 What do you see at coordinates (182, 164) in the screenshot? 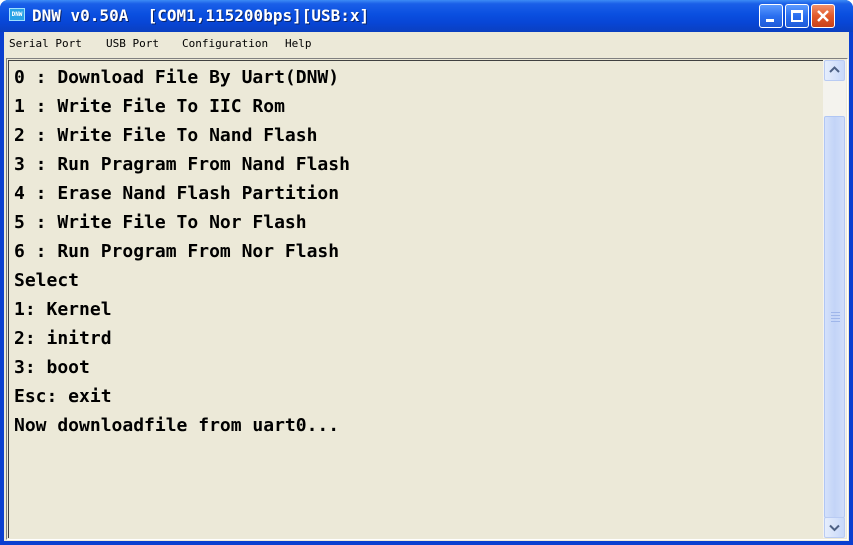
I see `terminal-line: 3 : Run Pragram From Nand Flash` at bounding box center [182, 164].